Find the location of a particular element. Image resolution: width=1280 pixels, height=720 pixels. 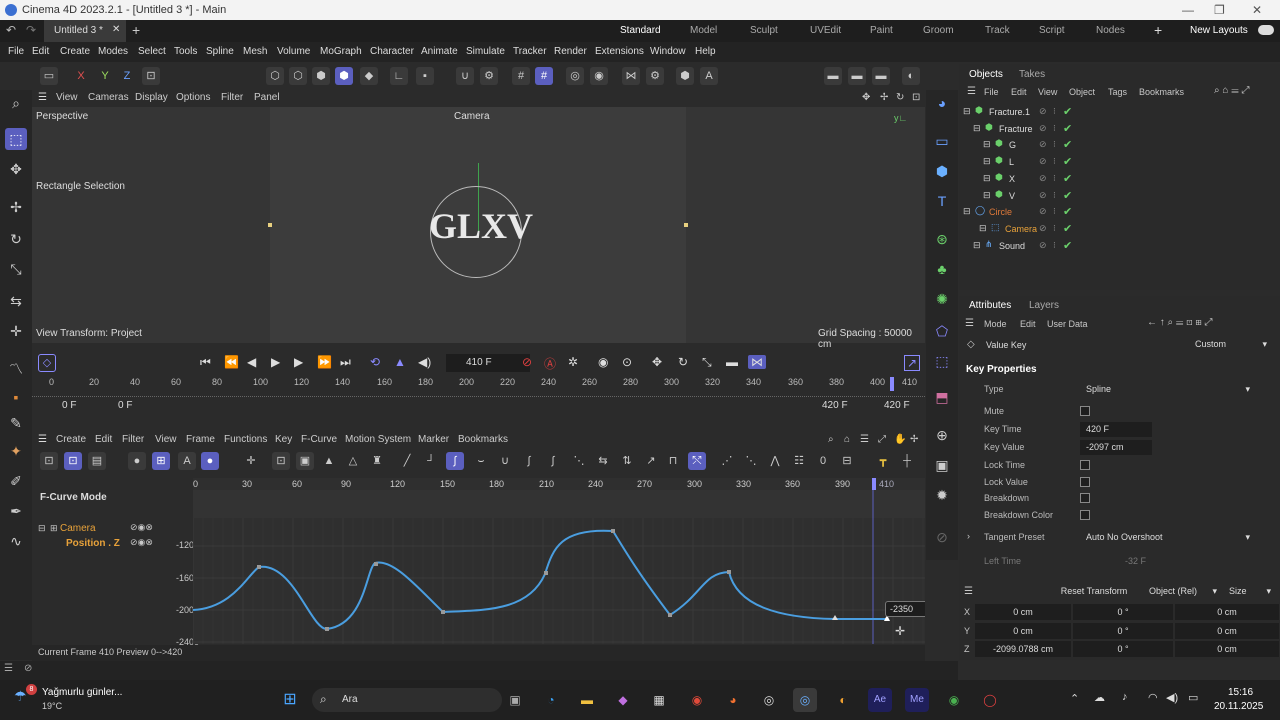

unify-tangent-icon: ⇆ is located at coordinates (603, 461).